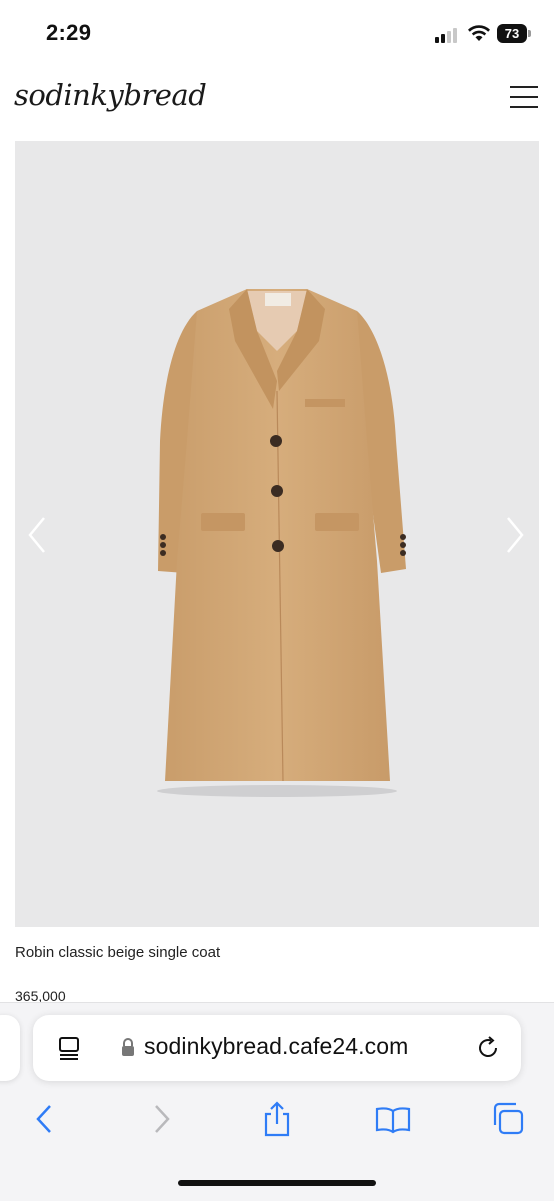  I want to click on hamburger-menu-icon, so click(524, 97).